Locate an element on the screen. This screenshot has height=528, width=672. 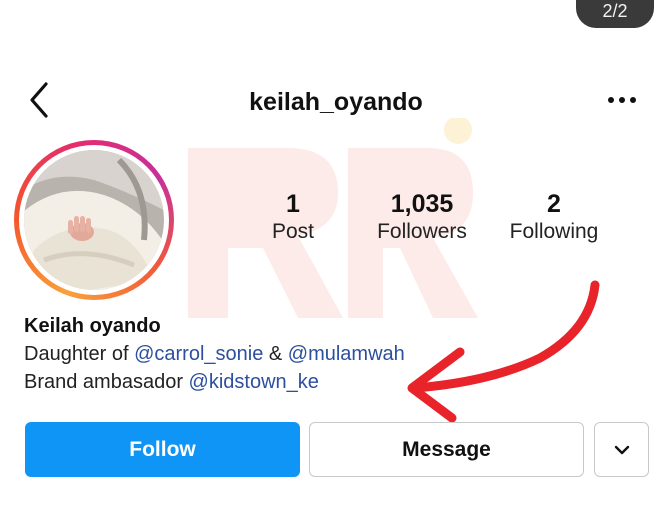
mention-link-mulamwah: @mulamwah is located at coordinates (346, 354).